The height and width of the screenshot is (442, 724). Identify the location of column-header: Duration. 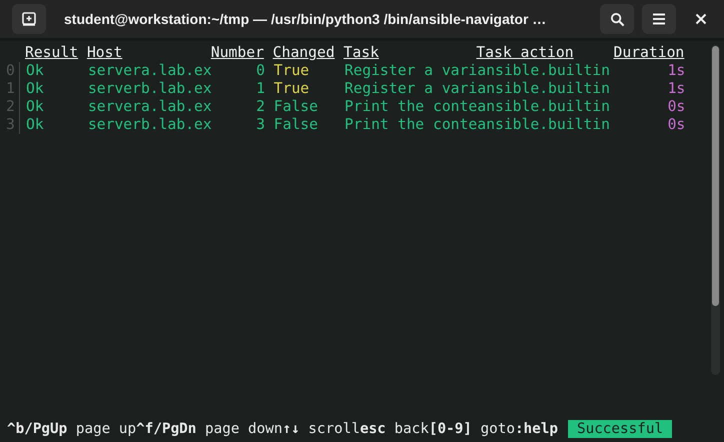
(649, 52).